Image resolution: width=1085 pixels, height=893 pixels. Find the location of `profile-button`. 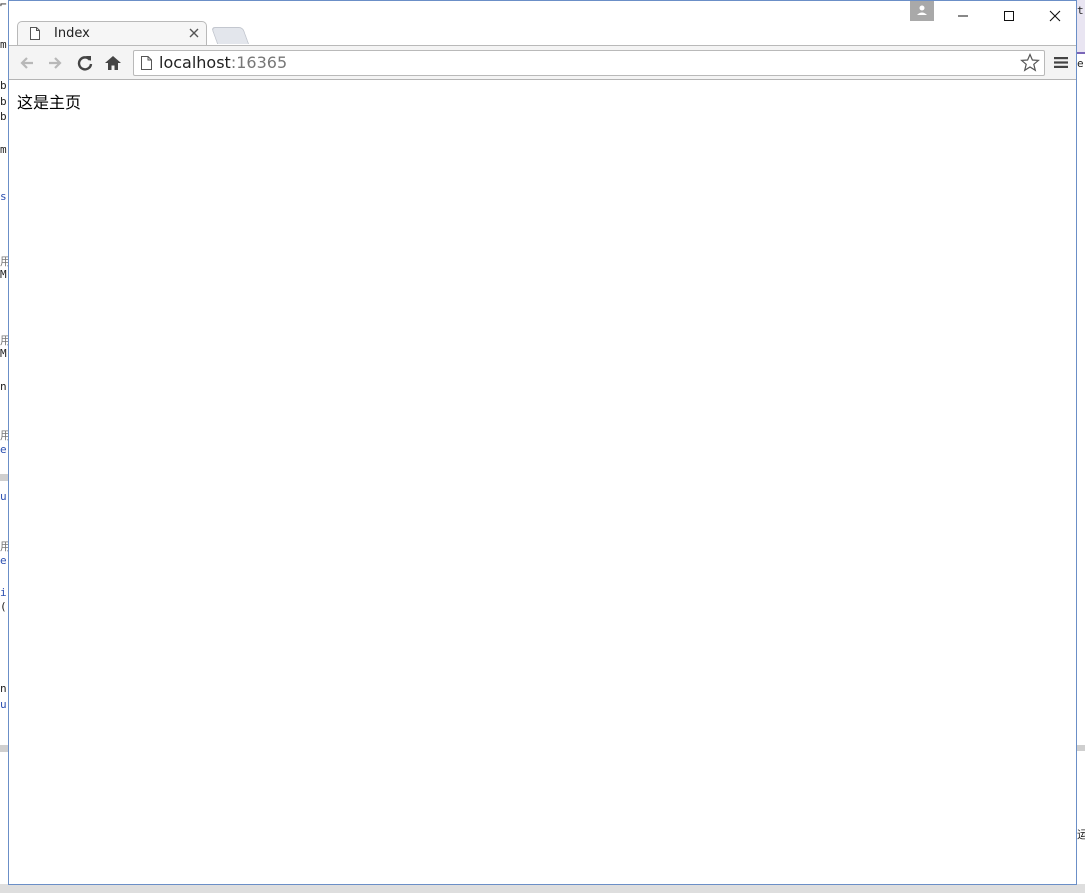

profile-button is located at coordinates (922, 11).